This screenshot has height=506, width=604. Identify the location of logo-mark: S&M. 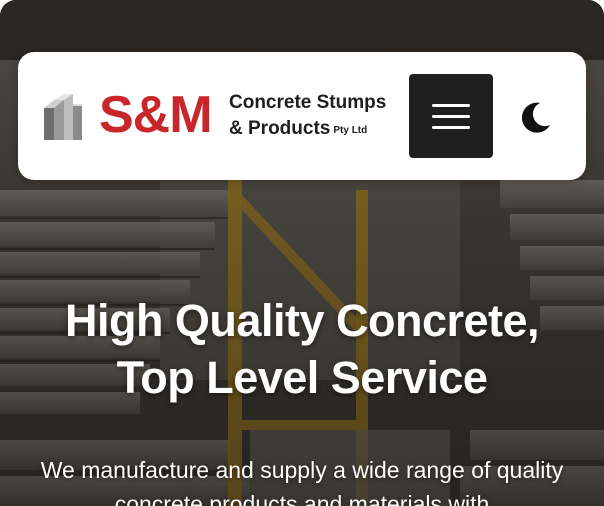
(156, 115).